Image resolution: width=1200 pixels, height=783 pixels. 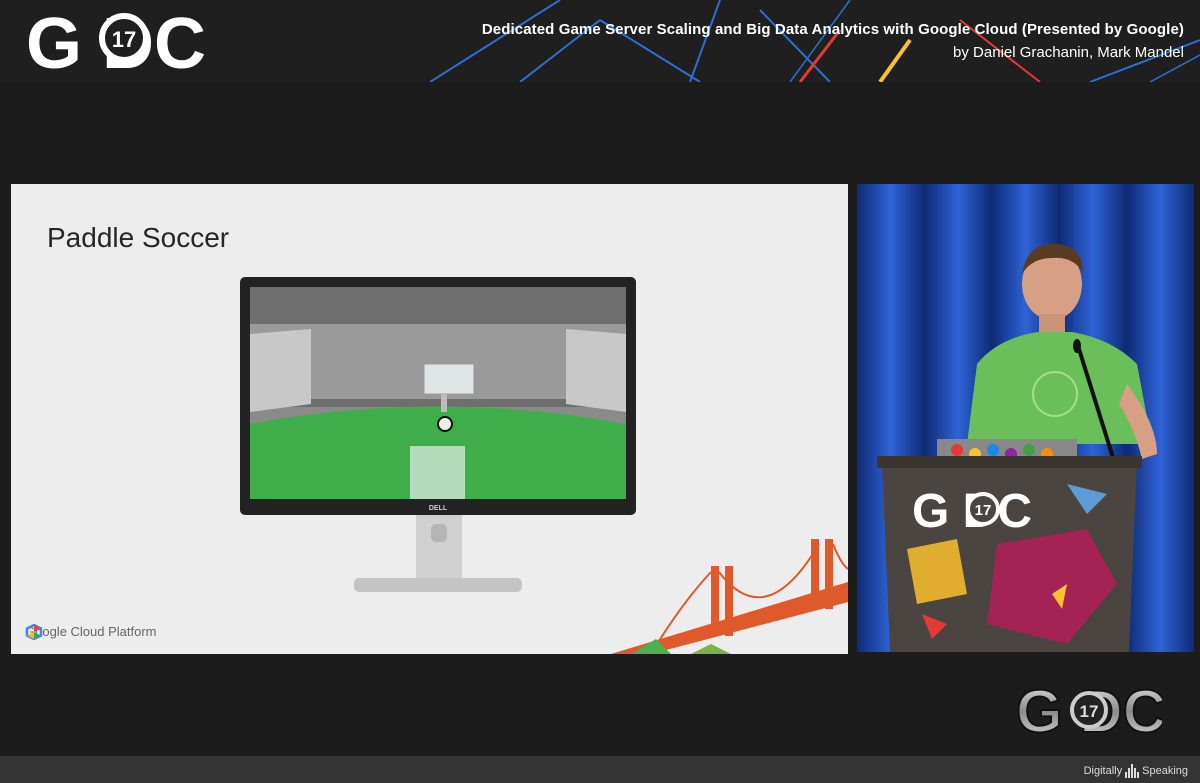 What do you see at coordinates (438, 585) in the screenshot?
I see `monitor-base` at bounding box center [438, 585].